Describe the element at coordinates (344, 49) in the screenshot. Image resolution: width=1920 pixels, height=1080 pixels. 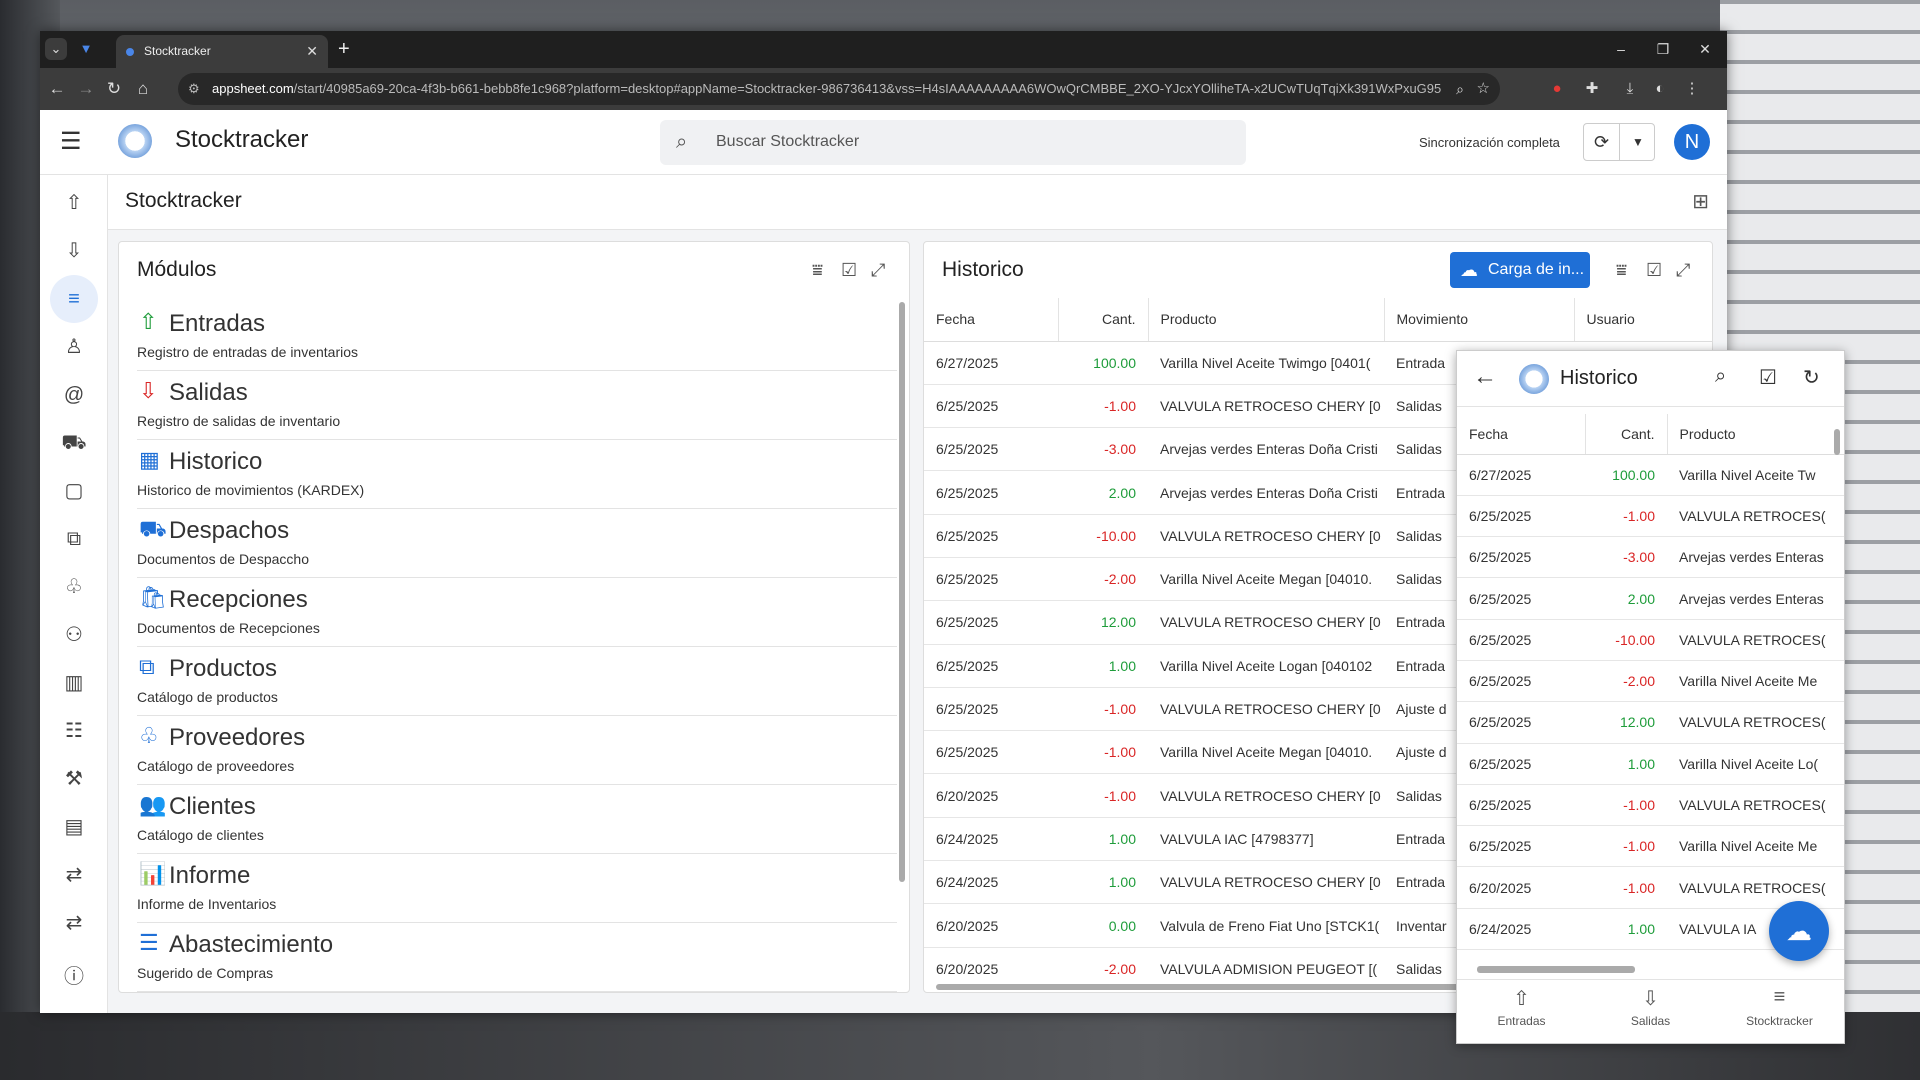
I see `new-tab-button: +` at that location.